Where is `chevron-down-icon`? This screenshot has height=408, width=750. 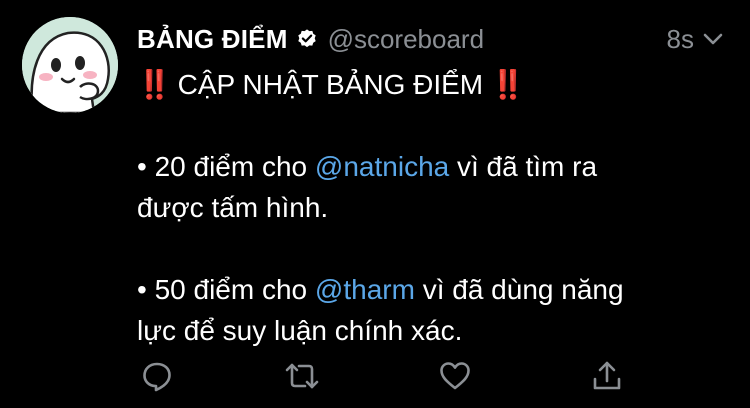 chevron-down-icon is located at coordinates (713, 39).